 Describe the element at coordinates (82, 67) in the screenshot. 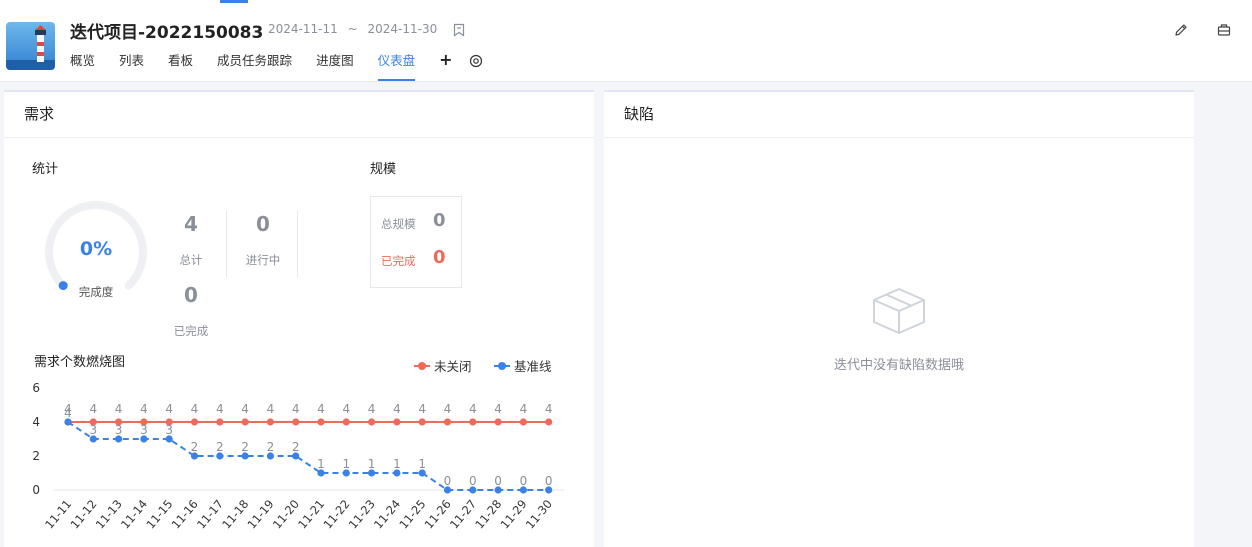

I see `tab-overview: 概览` at that location.